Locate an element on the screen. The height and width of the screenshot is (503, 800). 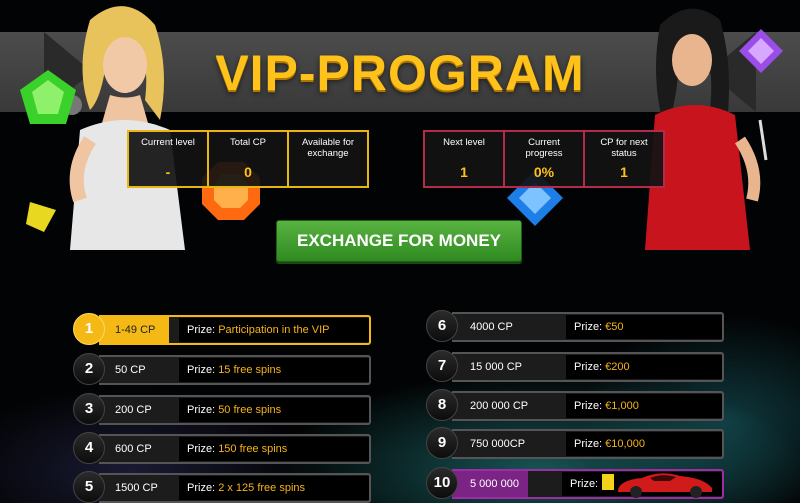
level-prize: Prize: 50 free spins is located at coordinates (274, 410).